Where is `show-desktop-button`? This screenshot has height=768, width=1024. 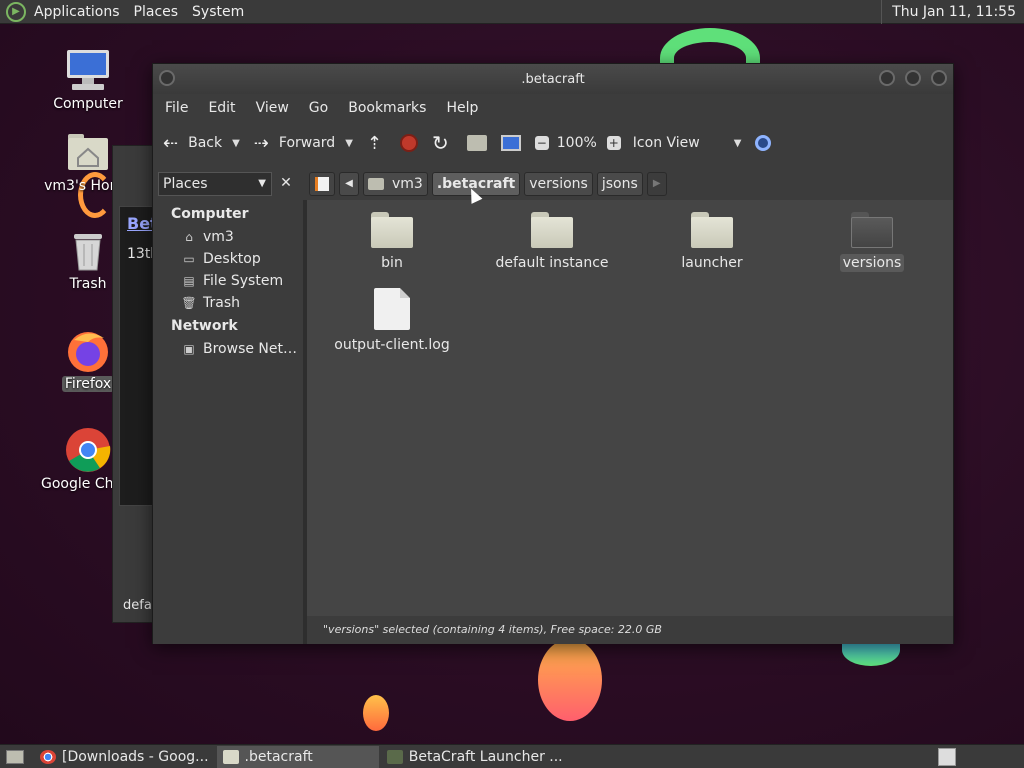
show-desktop-button is located at coordinates (15, 757).